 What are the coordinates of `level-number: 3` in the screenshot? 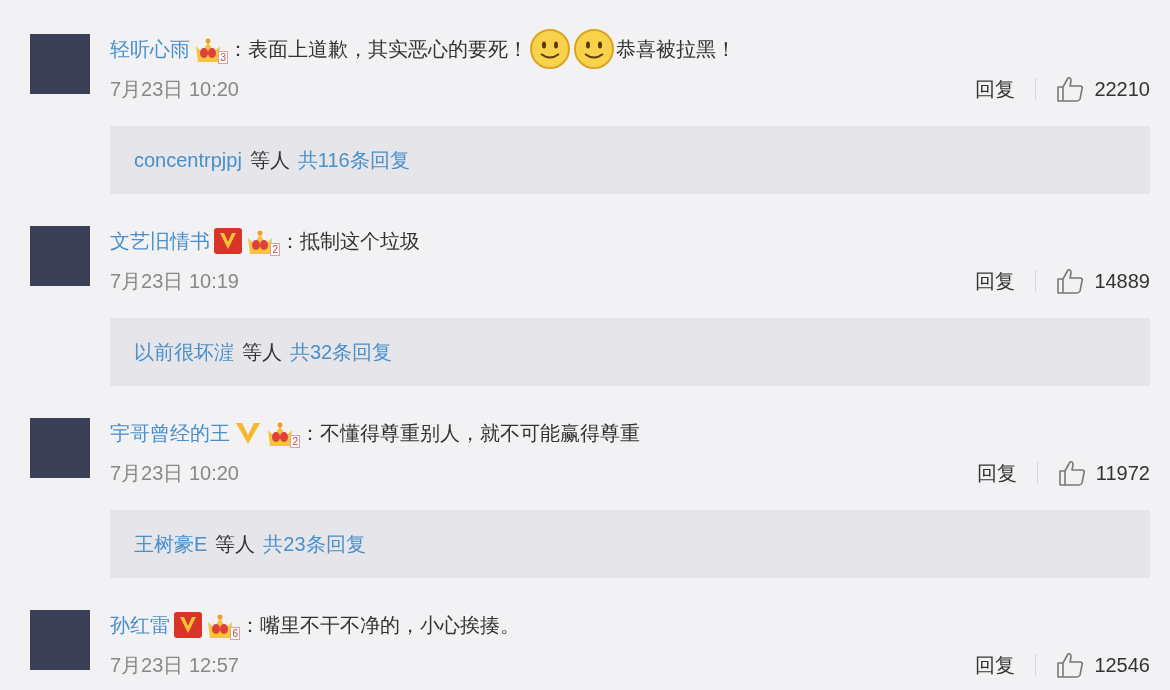 It's located at (223, 57).